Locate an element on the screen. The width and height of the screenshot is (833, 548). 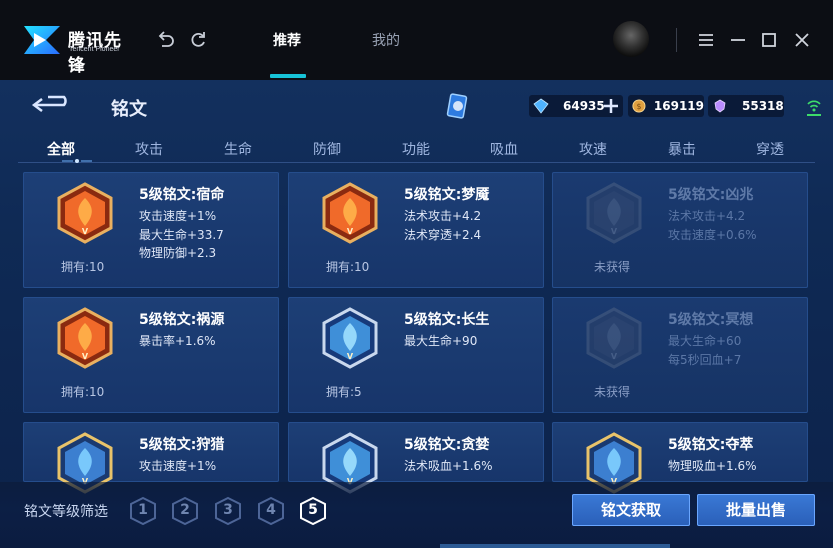
minimize-icon is located at coordinates (738, 40).